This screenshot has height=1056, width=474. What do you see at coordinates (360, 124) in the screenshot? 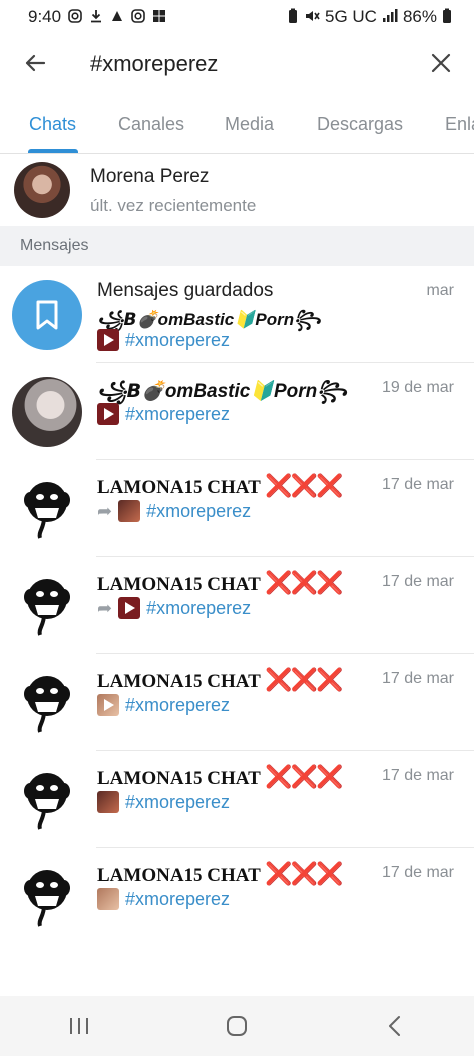
I see `tab-descargas: Descargas` at bounding box center [360, 124].